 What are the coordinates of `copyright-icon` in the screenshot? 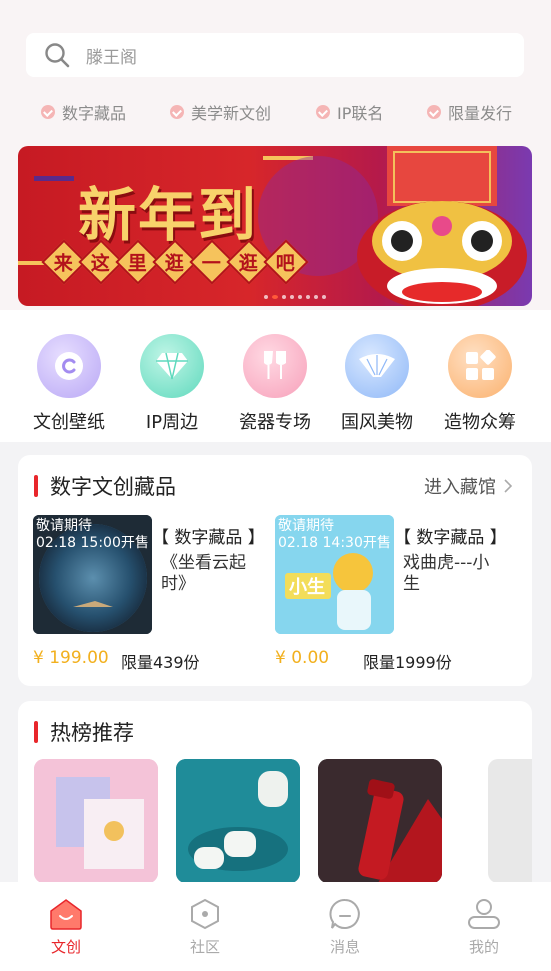 It's located at (69, 366).